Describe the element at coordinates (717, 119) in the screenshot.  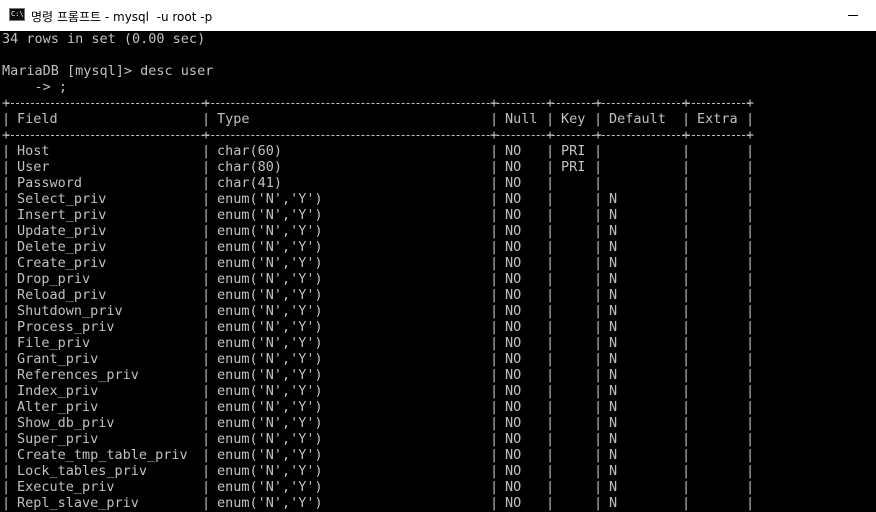
I see `header-extra: Extra` at that location.